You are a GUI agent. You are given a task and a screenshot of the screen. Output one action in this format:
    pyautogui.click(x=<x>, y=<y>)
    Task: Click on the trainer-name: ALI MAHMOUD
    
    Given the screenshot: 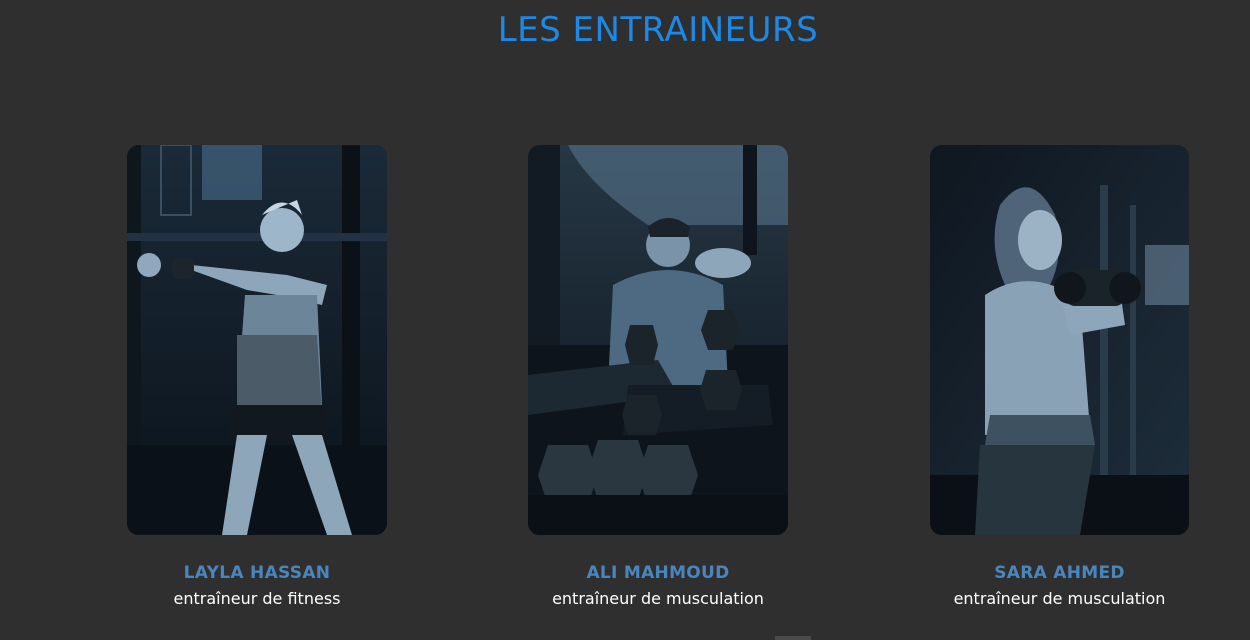 What is the action you would take?
    pyautogui.click(x=658, y=573)
    